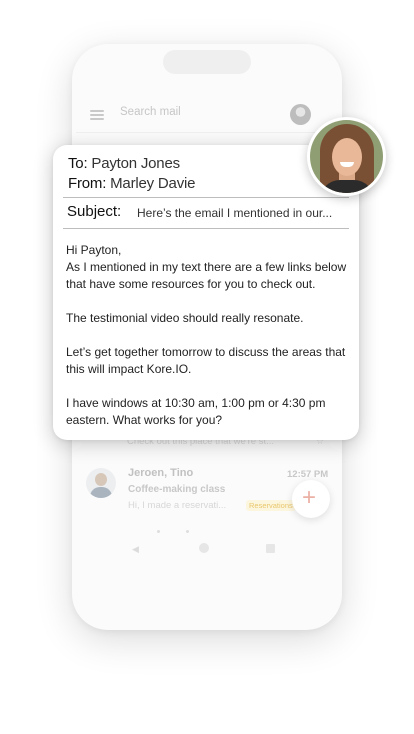  What do you see at coordinates (153, 183) in the screenshot?
I see `from-value: Marley Davie` at bounding box center [153, 183].